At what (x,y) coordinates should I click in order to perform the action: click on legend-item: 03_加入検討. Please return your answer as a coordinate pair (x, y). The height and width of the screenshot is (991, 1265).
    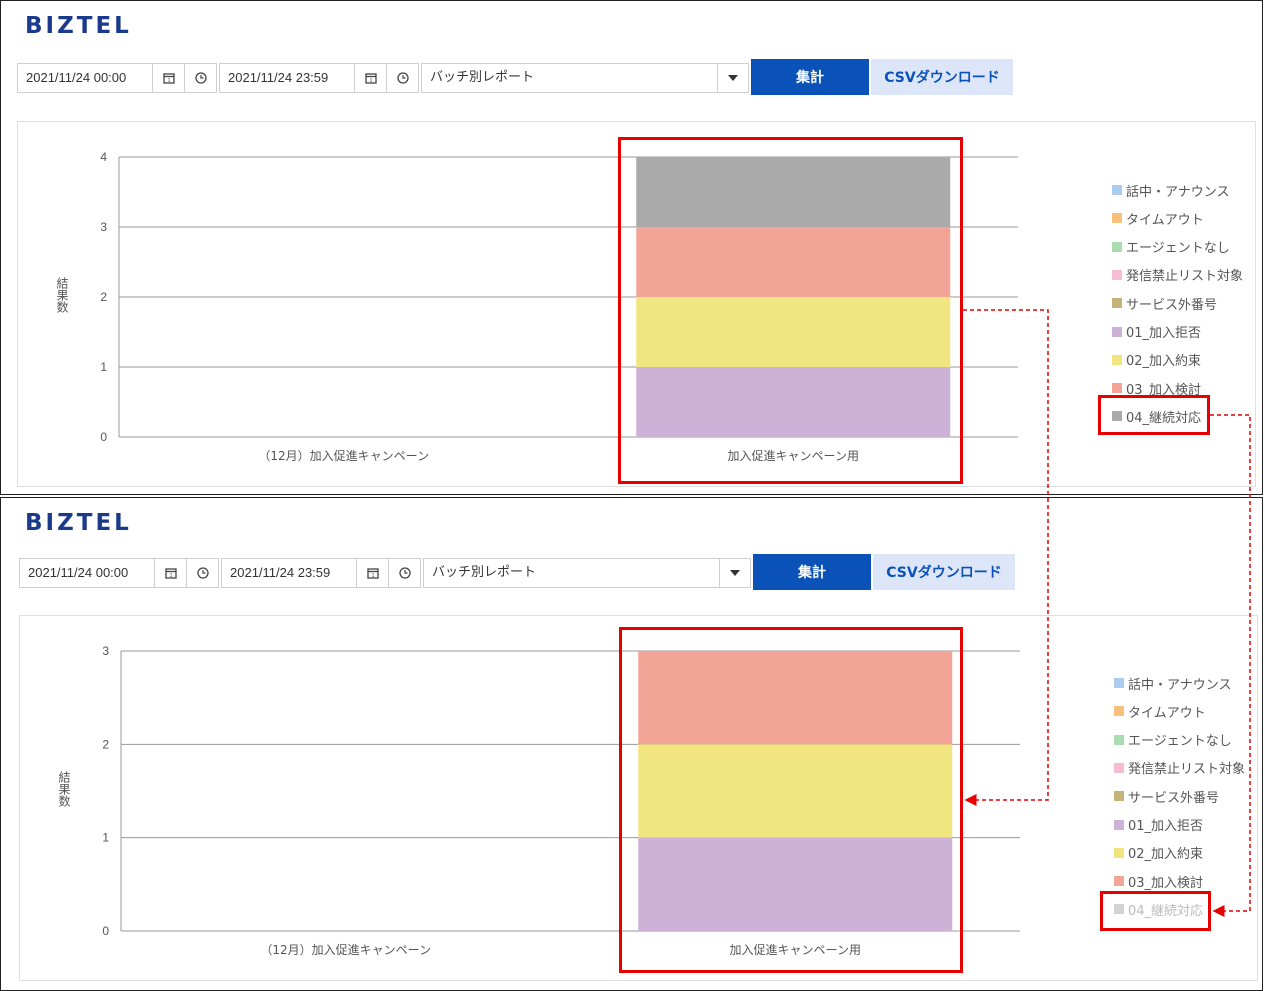
    Looking at the image, I should click on (1158, 881).